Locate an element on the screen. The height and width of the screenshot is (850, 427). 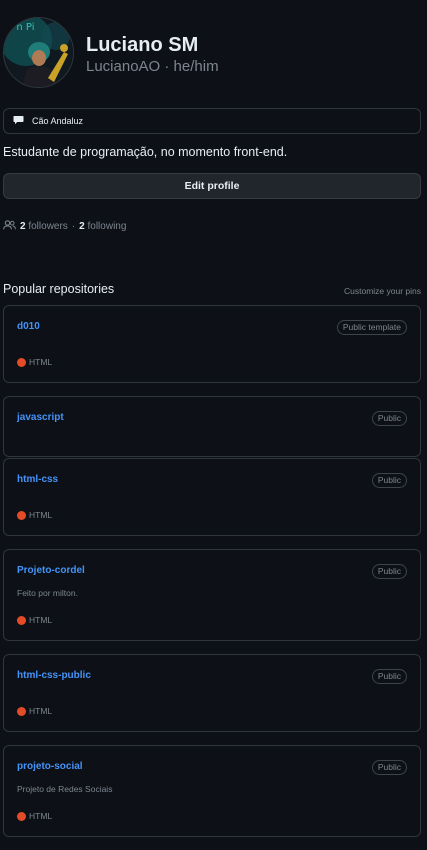
follow-stats: 2 followers · 2 following is located at coordinates (64, 226).